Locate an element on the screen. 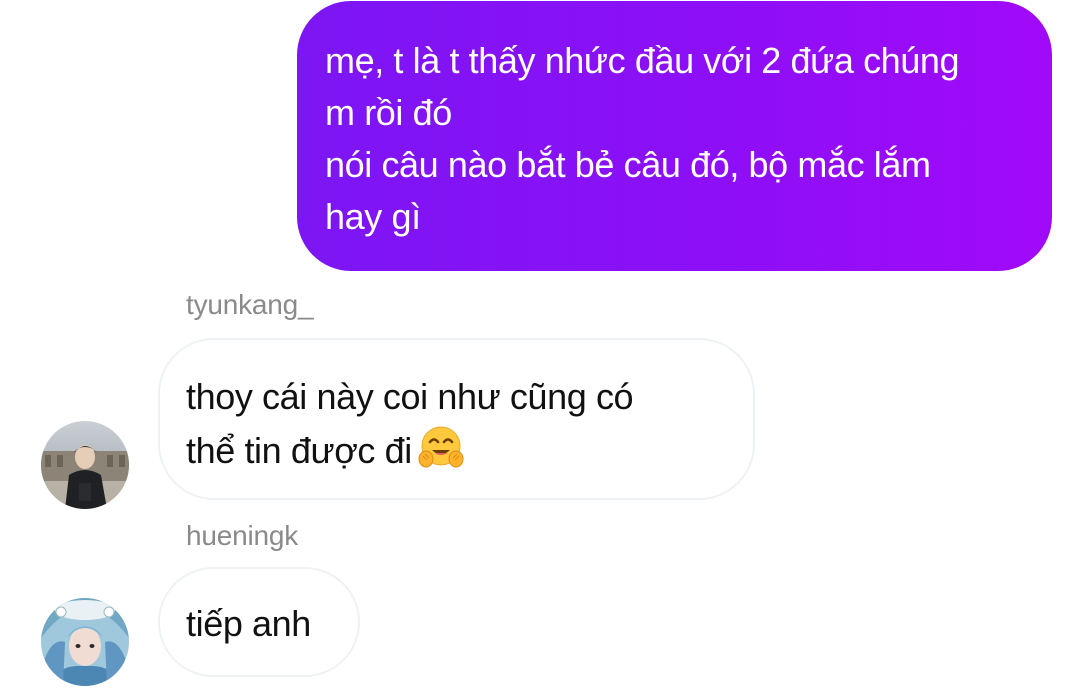  message-line: thoy cái này coi như cũng có is located at coordinates (410, 396).